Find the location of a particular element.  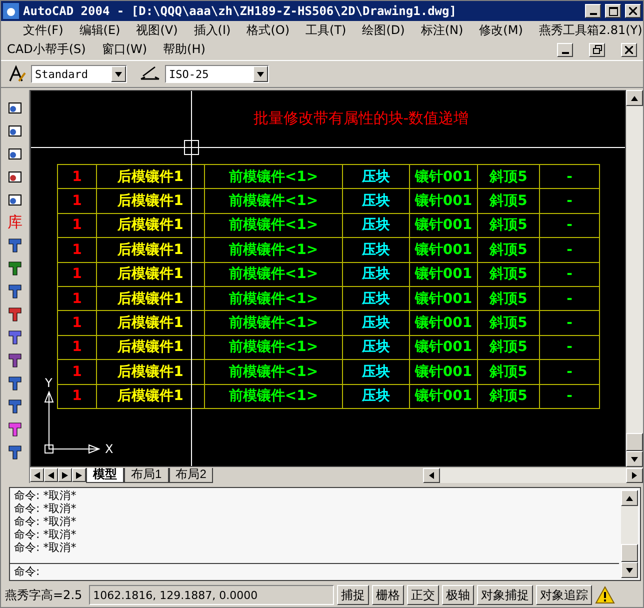

status-toggle-button: 正交 is located at coordinates (423, 595).